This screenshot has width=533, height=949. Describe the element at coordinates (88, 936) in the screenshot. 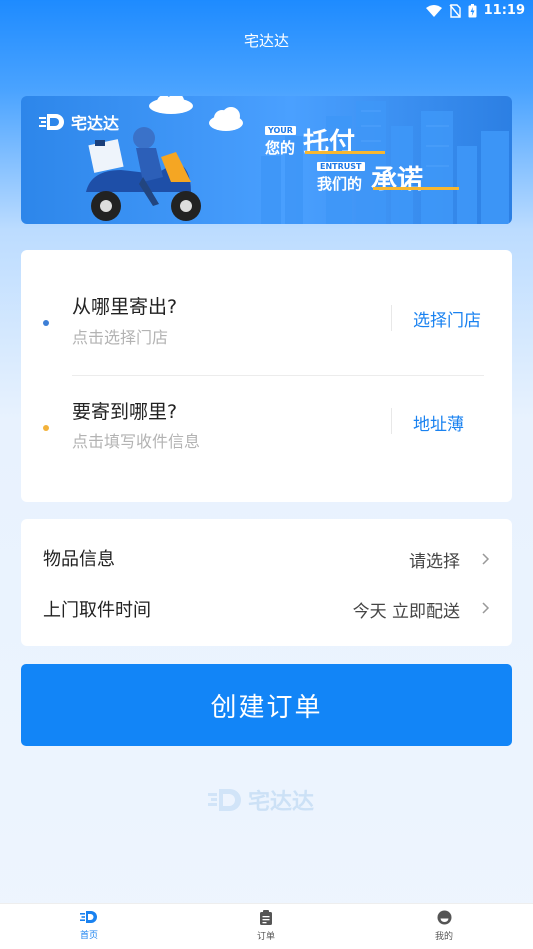

I see `tab-home-label: 首页` at that location.